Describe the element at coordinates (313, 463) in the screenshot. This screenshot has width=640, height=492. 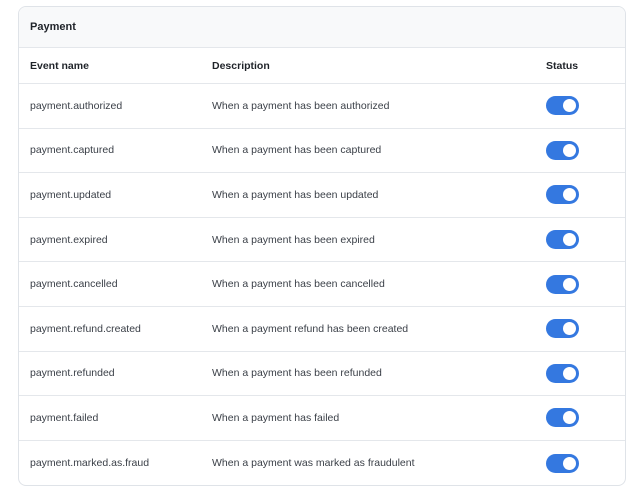
I see `event-description: When a payment was marked as fraudulent` at that location.